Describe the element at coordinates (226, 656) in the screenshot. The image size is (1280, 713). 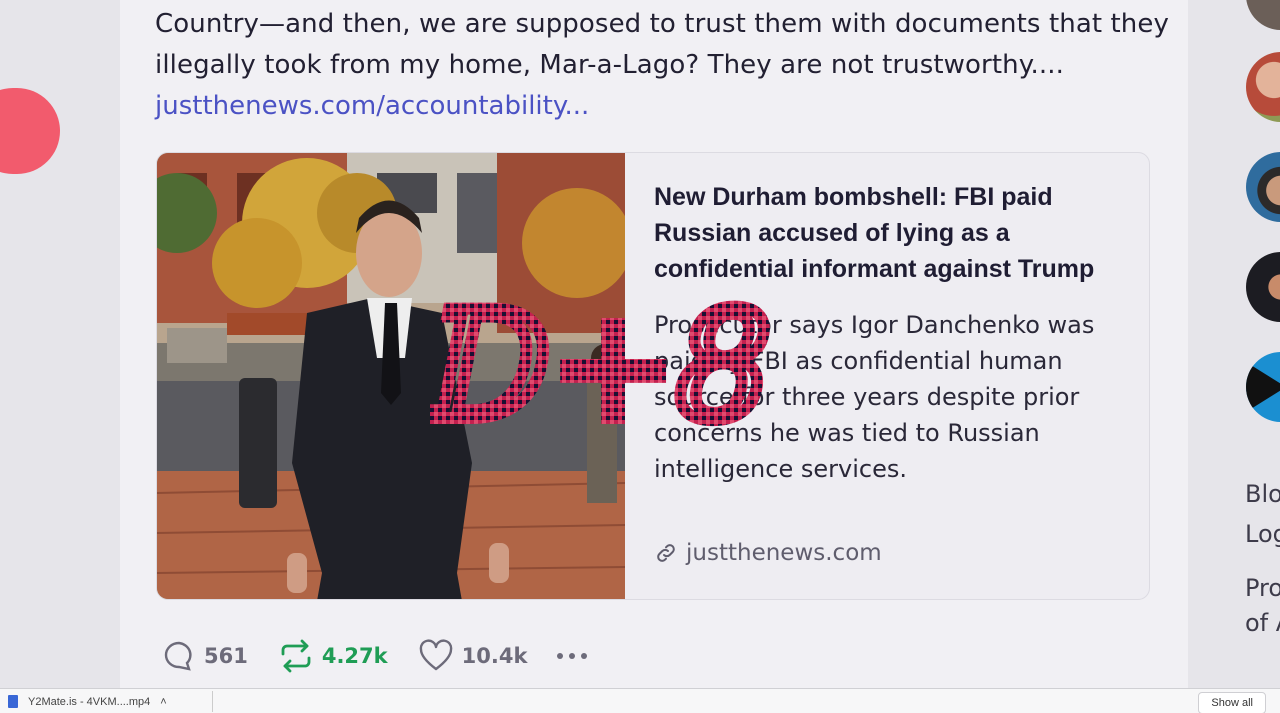
I see `reply-count: 561` at that location.